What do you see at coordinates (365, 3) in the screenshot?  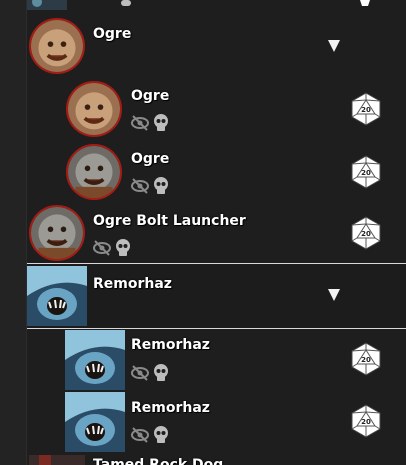 I see `d20-icon` at bounding box center [365, 3].